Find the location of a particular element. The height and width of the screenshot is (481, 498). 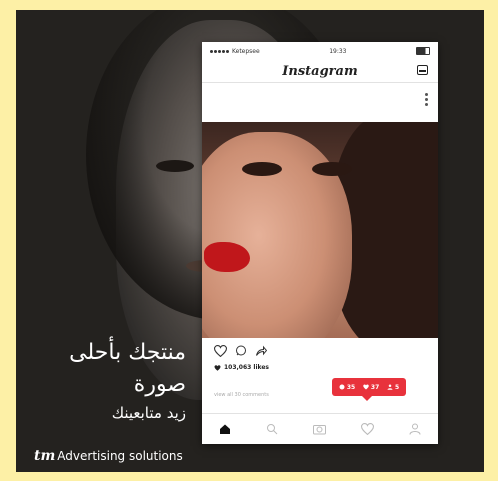

notif-followers-count: 5 is located at coordinates (397, 387).